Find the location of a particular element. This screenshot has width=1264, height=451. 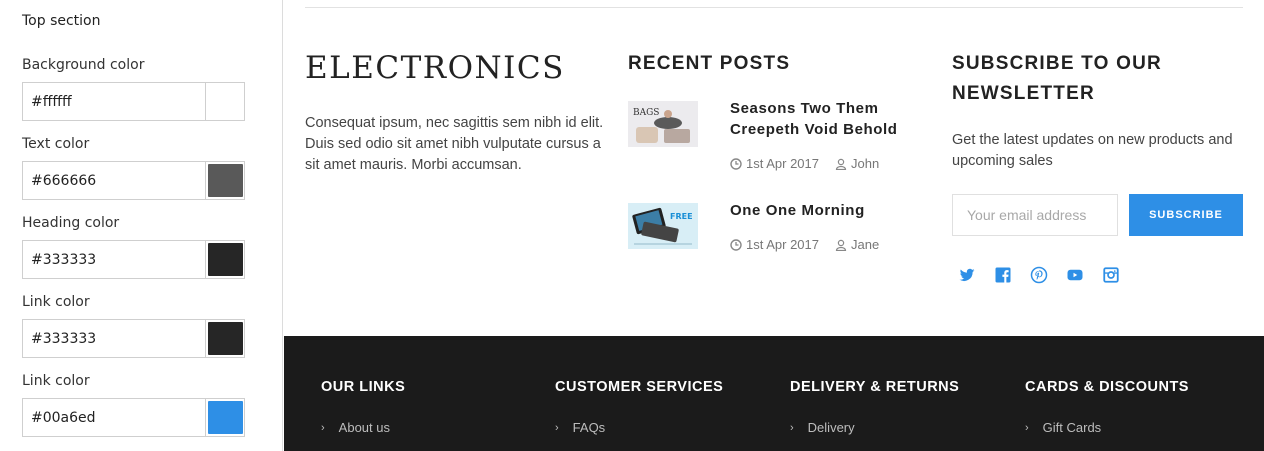

footer-link-faqs: › FAQs is located at coordinates (580, 427).